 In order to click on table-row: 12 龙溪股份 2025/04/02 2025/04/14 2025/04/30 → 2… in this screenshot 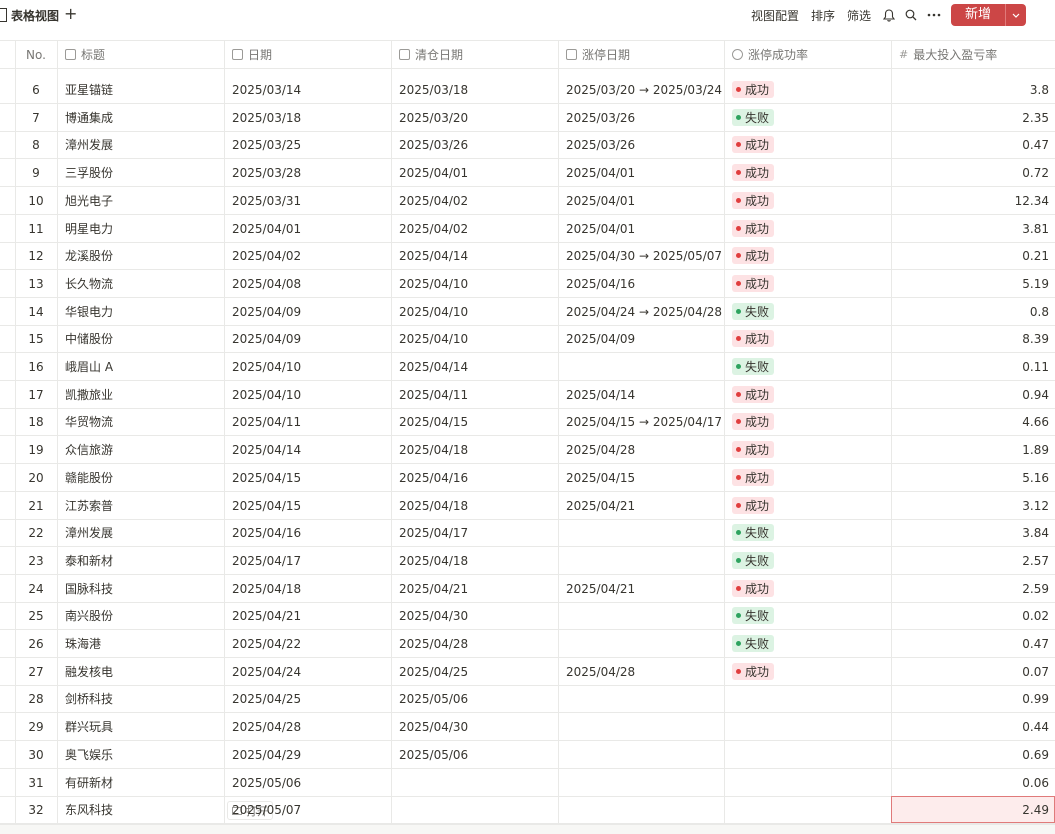, I will do `click(527, 256)`.